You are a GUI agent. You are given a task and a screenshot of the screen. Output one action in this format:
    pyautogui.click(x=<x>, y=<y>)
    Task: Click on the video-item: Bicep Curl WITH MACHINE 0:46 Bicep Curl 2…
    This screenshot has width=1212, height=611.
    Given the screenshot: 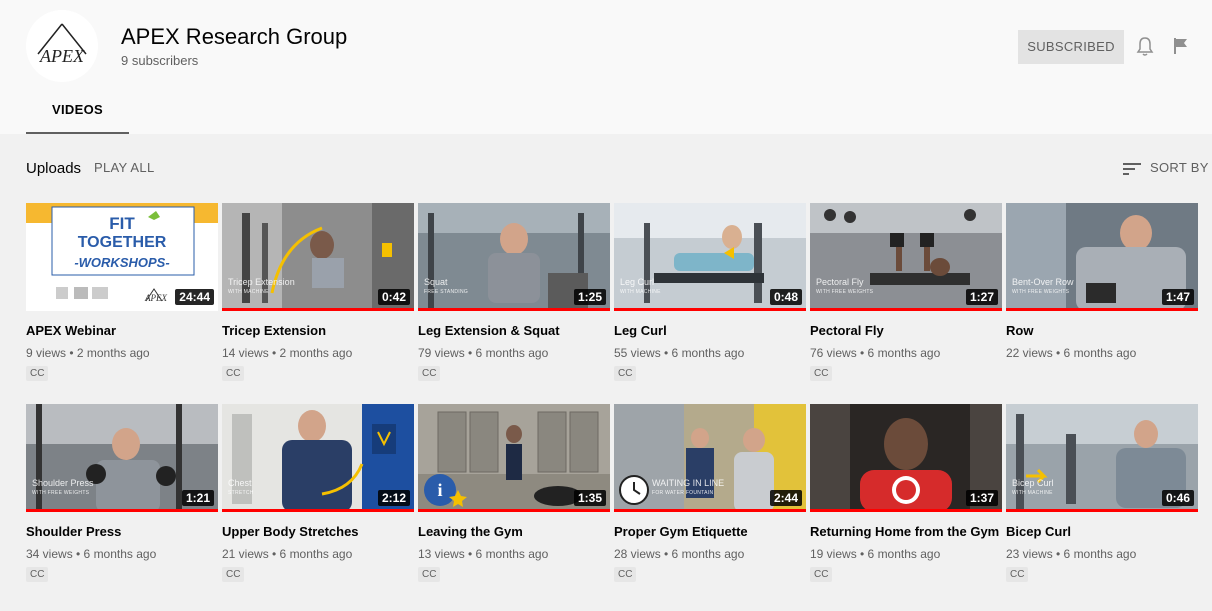 What is the action you would take?
    pyautogui.click(x=1102, y=493)
    